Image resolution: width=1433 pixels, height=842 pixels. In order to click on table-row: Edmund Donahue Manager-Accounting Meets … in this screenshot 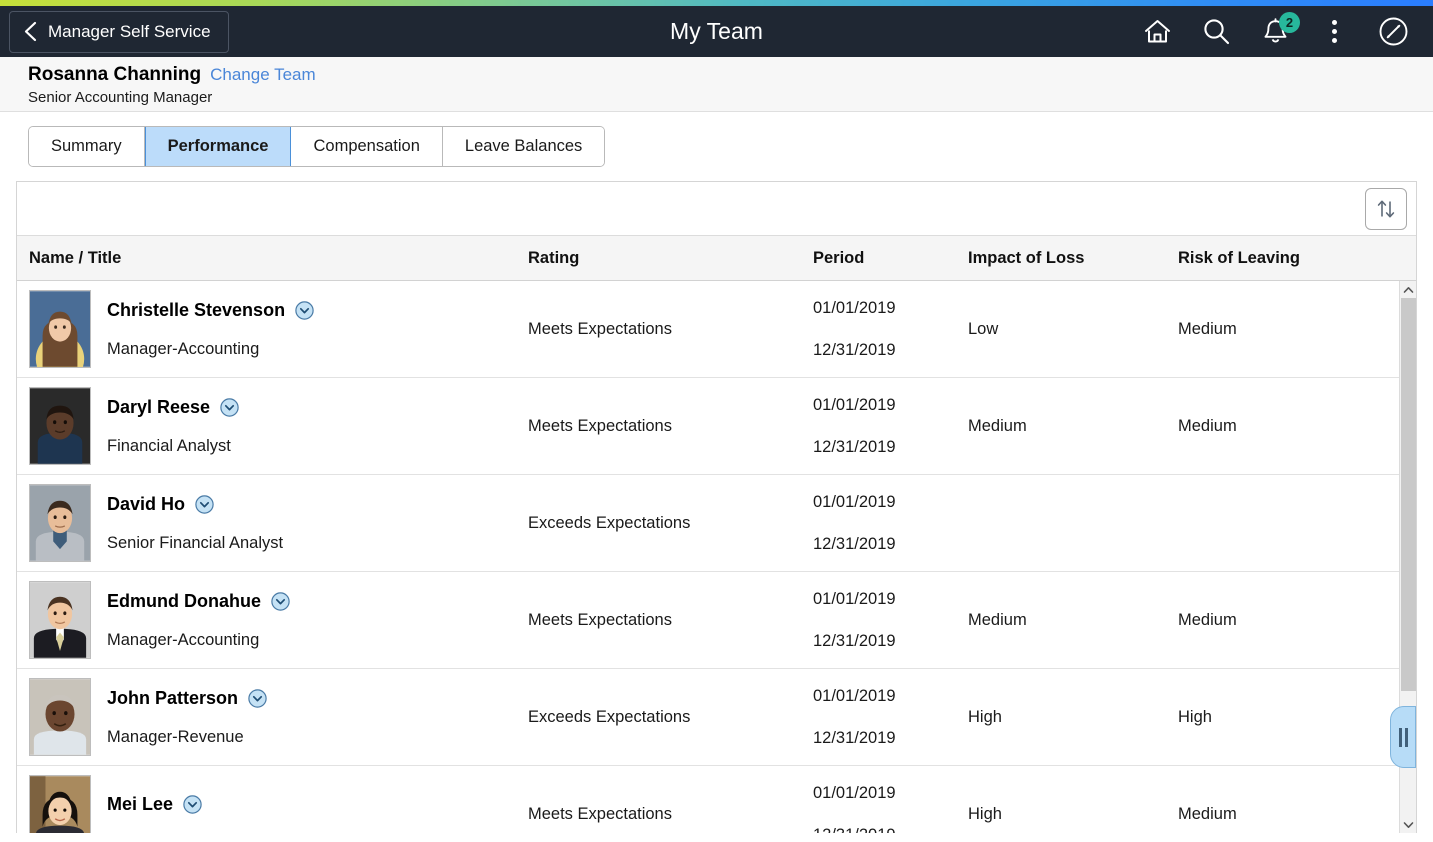, I will do `click(708, 620)`.